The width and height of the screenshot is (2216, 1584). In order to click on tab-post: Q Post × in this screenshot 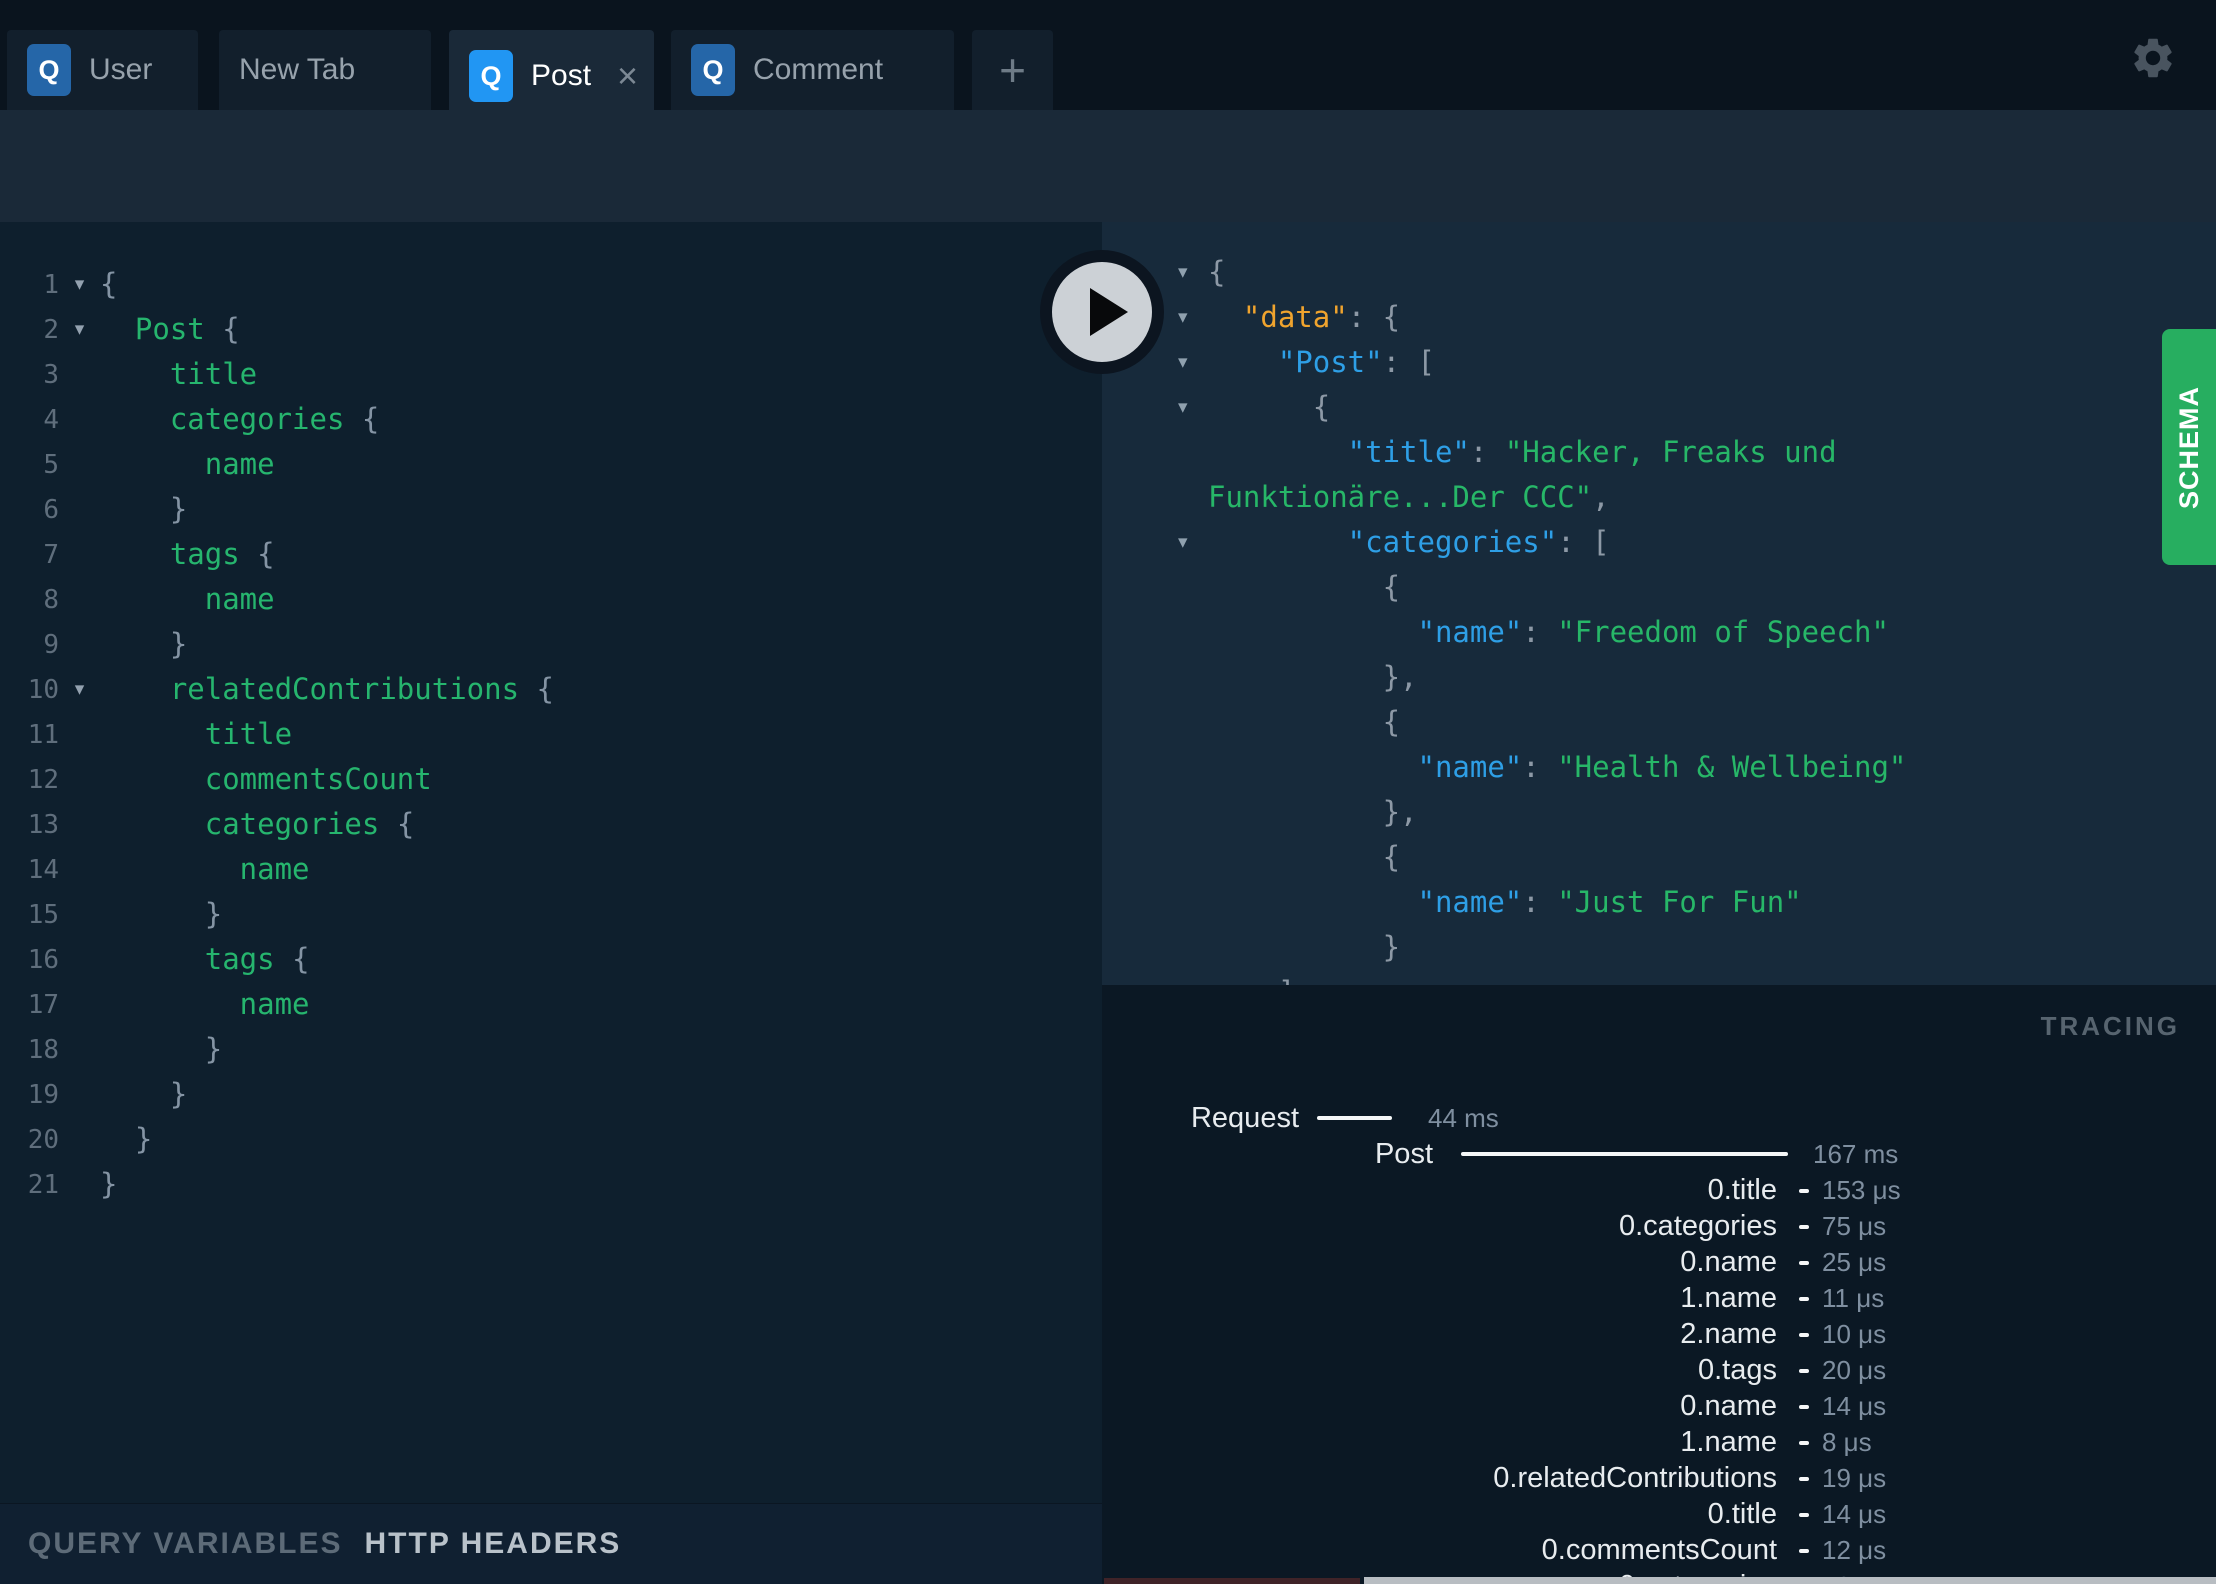, I will do `click(551, 76)`.